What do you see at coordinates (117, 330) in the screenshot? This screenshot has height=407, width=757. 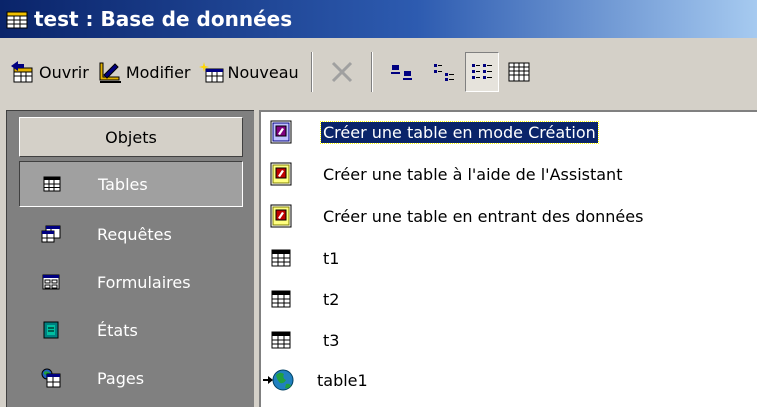 I see `objects-item-label: États` at bounding box center [117, 330].